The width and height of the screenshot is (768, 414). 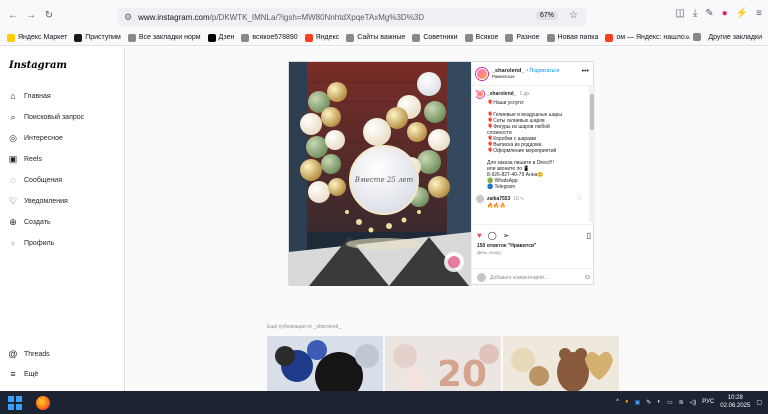 I want to click on caption-avatar, so click(x=480, y=94).